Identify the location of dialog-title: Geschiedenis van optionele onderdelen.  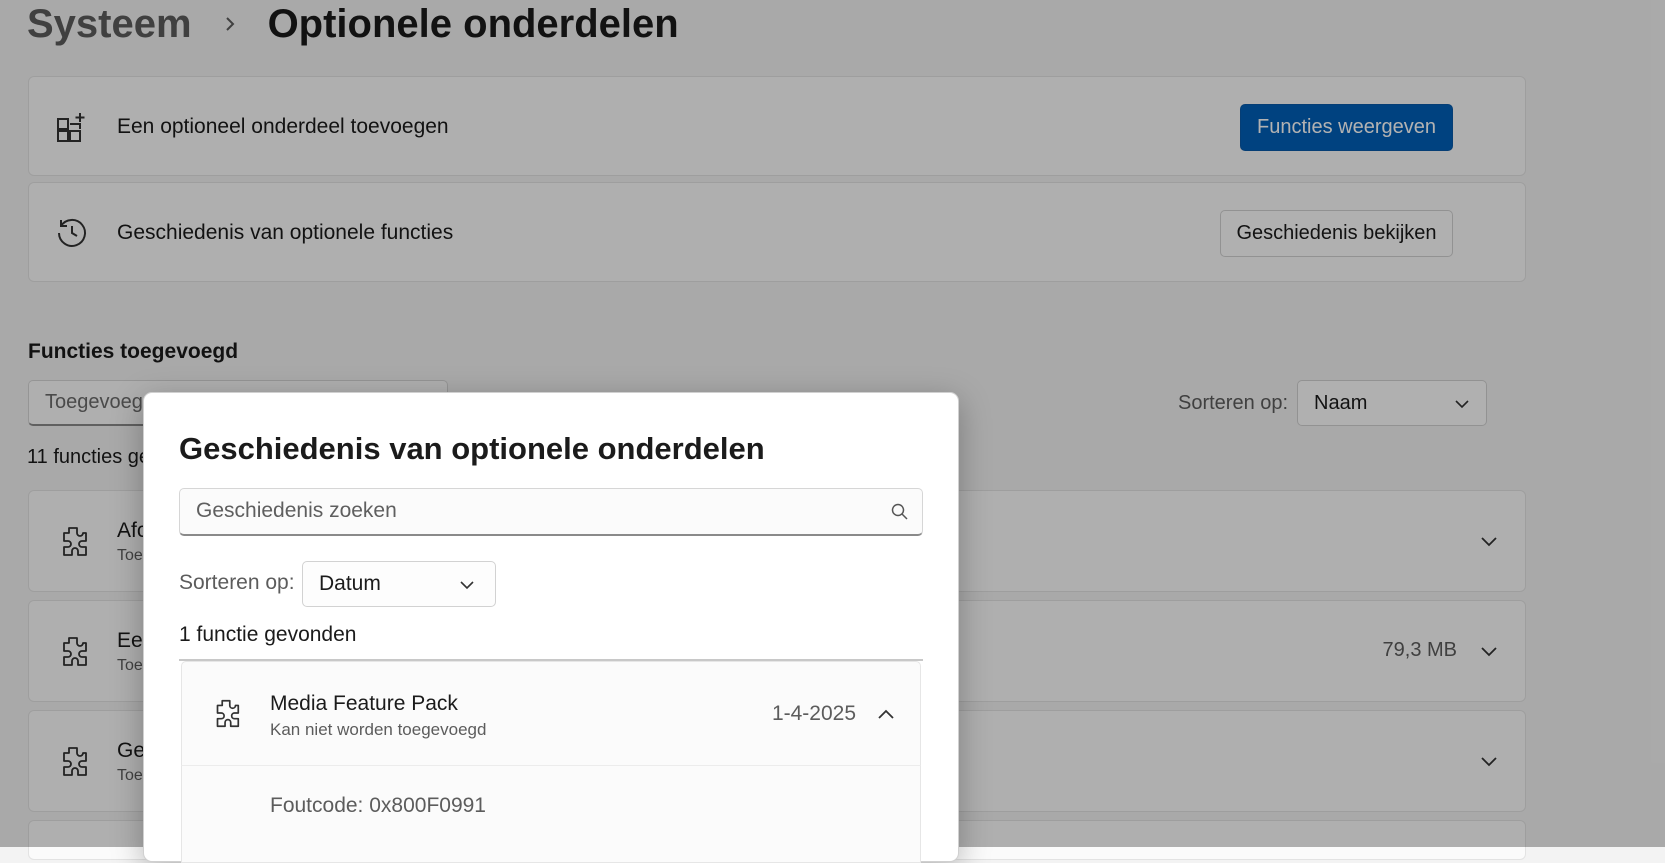
(472, 448).